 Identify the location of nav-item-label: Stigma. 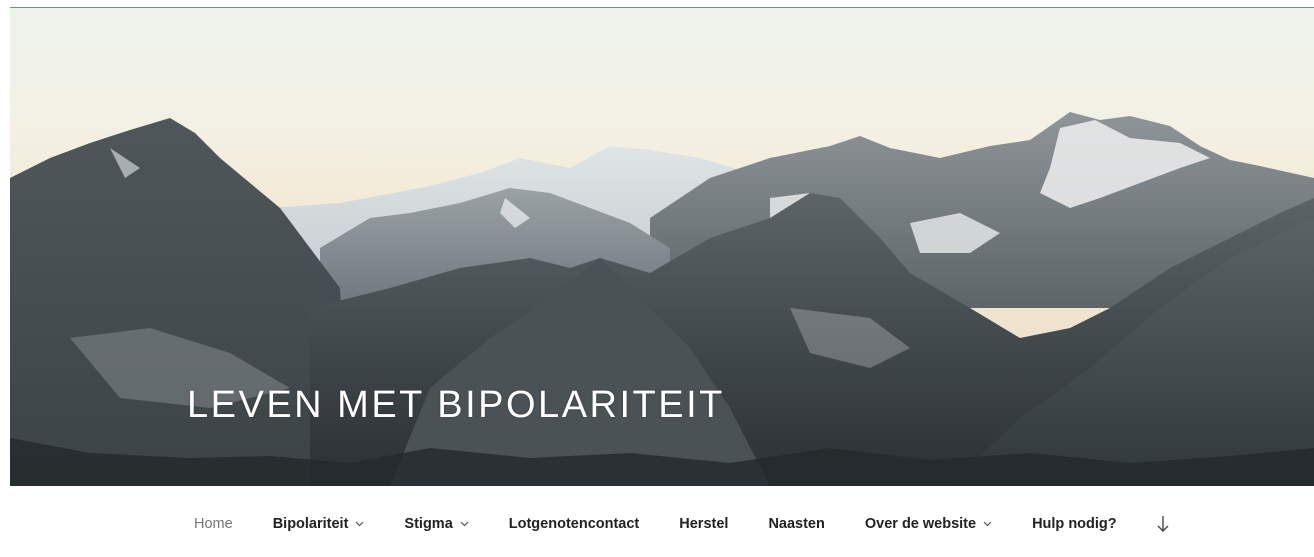
(428, 524).